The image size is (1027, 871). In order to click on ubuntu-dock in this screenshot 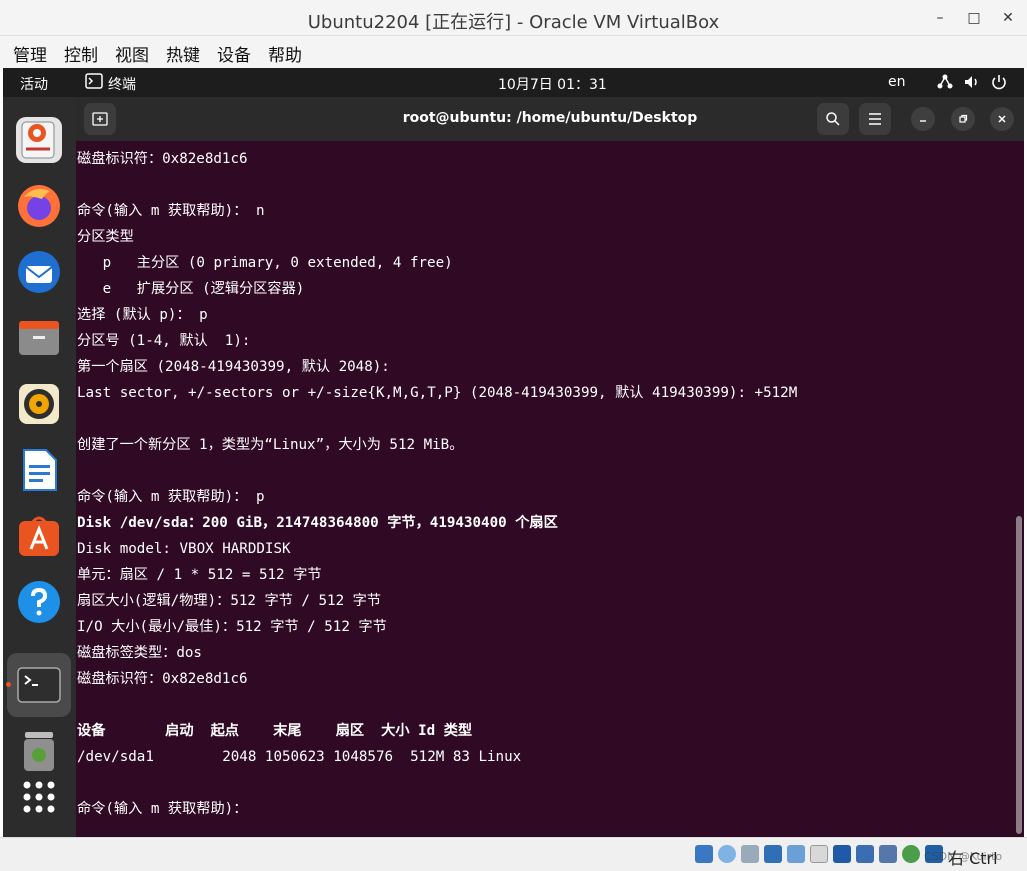, I will do `click(39, 467)`.